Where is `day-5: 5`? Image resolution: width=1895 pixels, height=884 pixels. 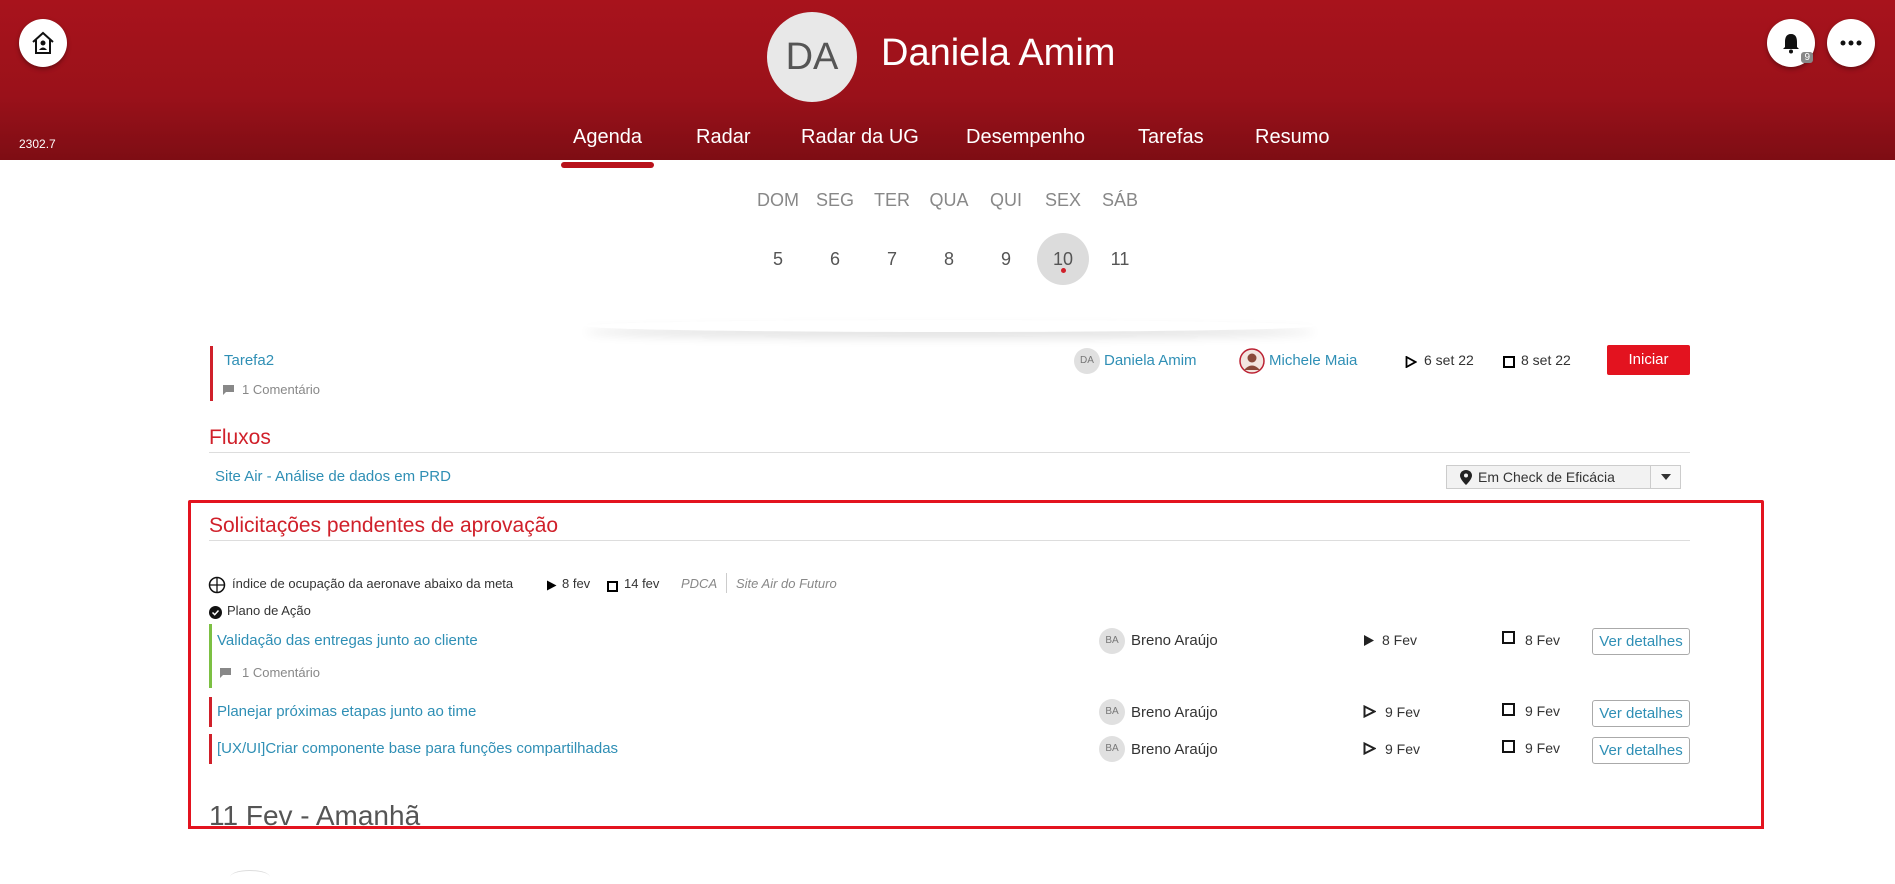 day-5: 5 is located at coordinates (778, 259).